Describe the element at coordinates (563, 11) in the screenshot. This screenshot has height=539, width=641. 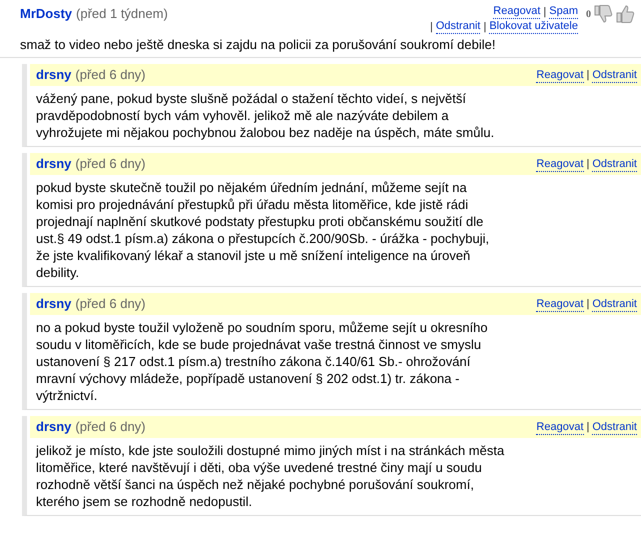
I see `action-link: Spam` at that location.